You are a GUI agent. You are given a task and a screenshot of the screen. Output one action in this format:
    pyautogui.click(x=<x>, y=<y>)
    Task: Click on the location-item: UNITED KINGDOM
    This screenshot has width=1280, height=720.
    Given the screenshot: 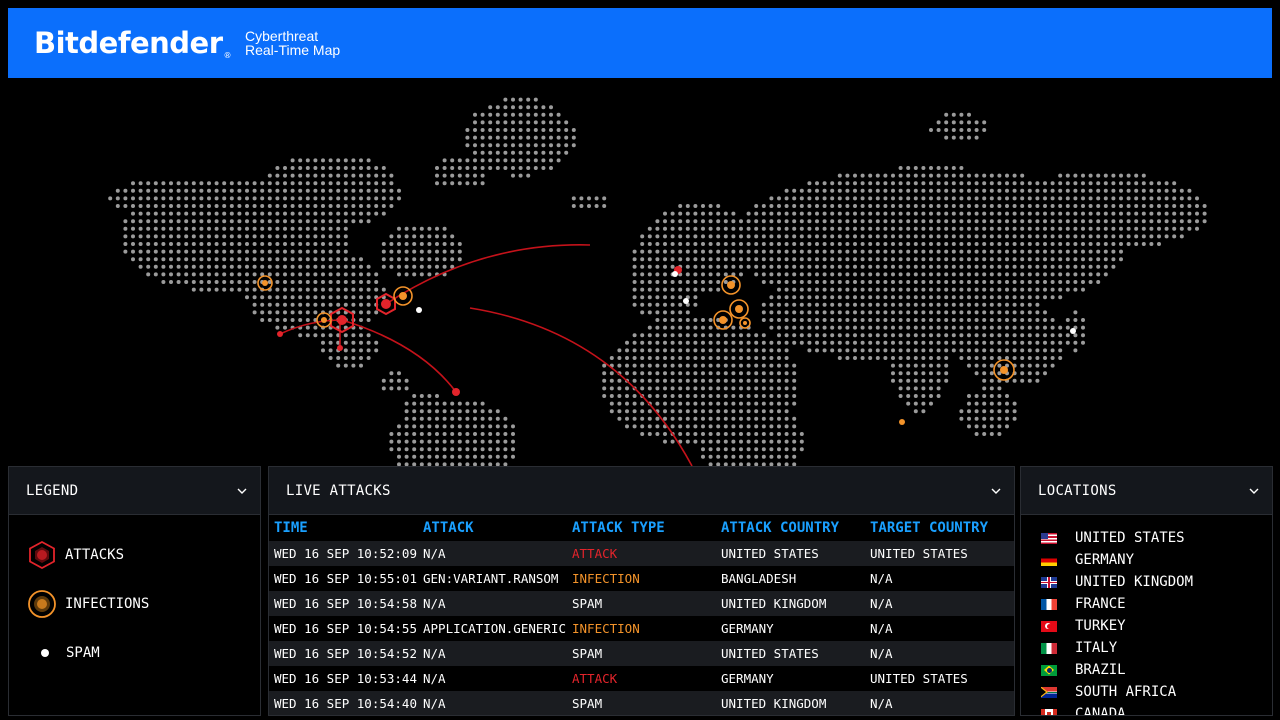 What is the action you would take?
    pyautogui.click(x=1146, y=582)
    